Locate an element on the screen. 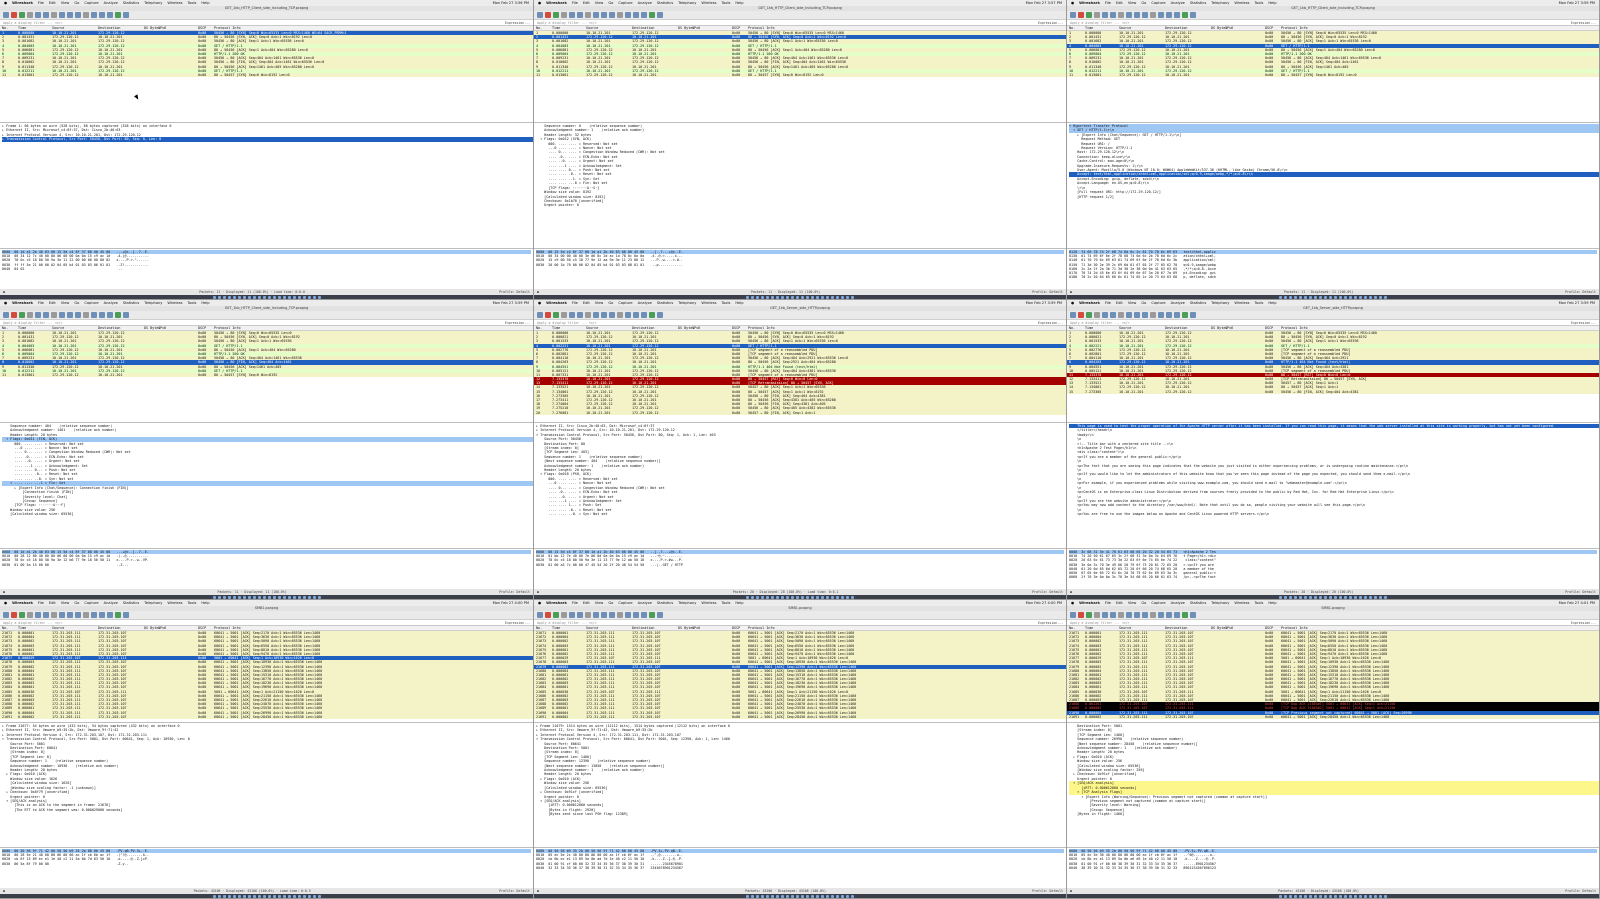 This screenshot has width=1600, height=899. column-header: Source is located at coordinates (609, 628).